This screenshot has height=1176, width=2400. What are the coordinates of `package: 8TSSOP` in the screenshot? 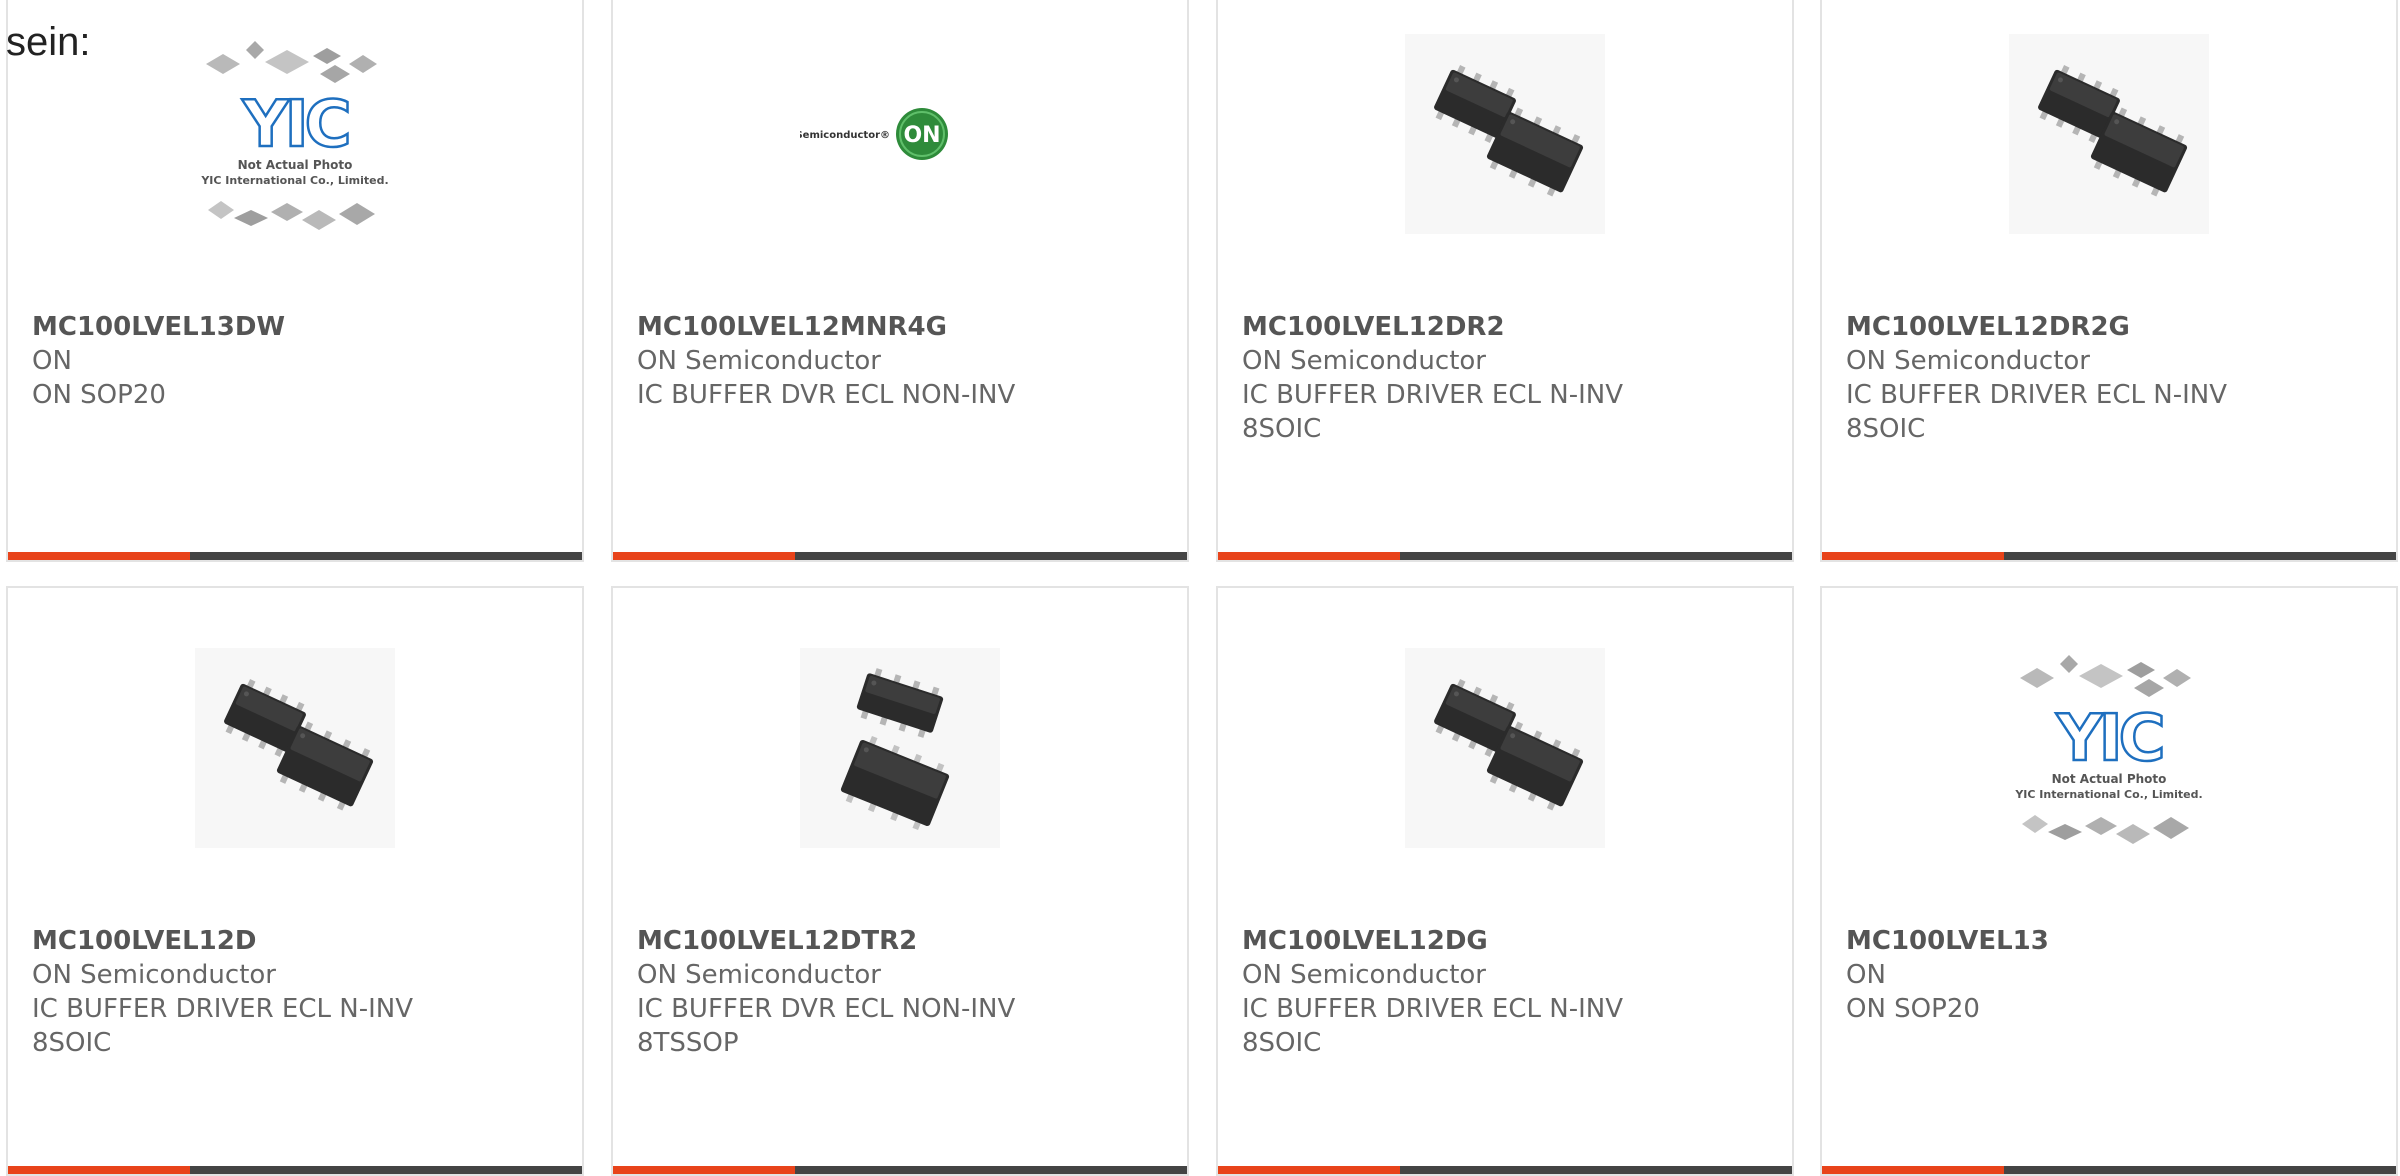 It's located at (688, 1043).